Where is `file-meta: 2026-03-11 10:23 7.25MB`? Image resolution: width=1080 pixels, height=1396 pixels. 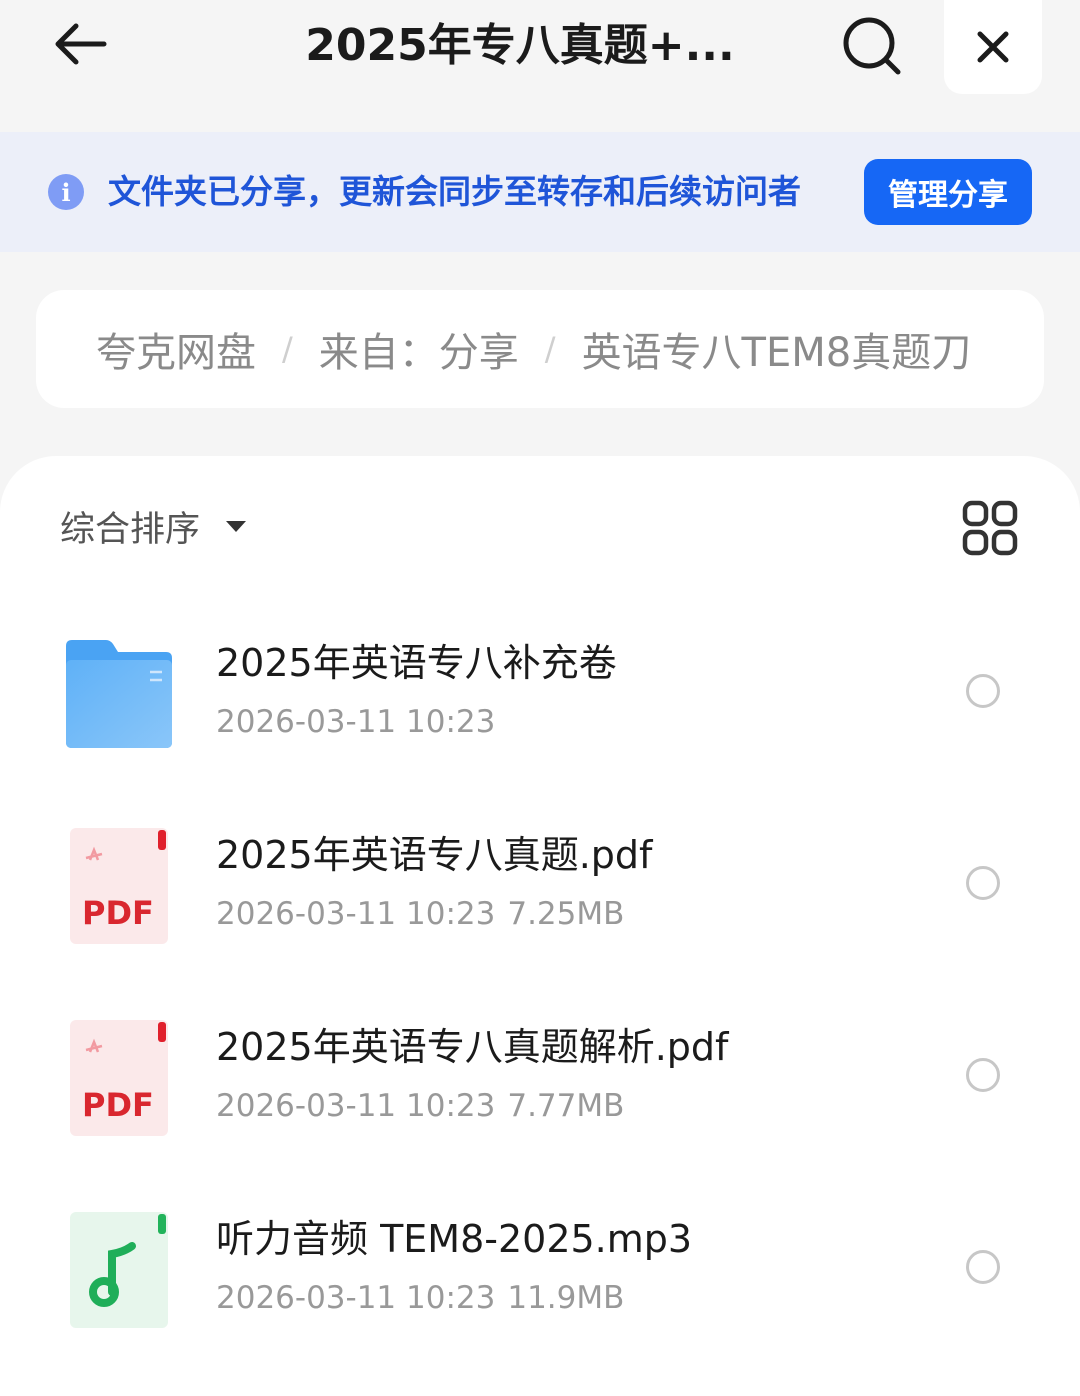 file-meta: 2026-03-11 10:23 7.25MB is located at coordinates (420, 914).